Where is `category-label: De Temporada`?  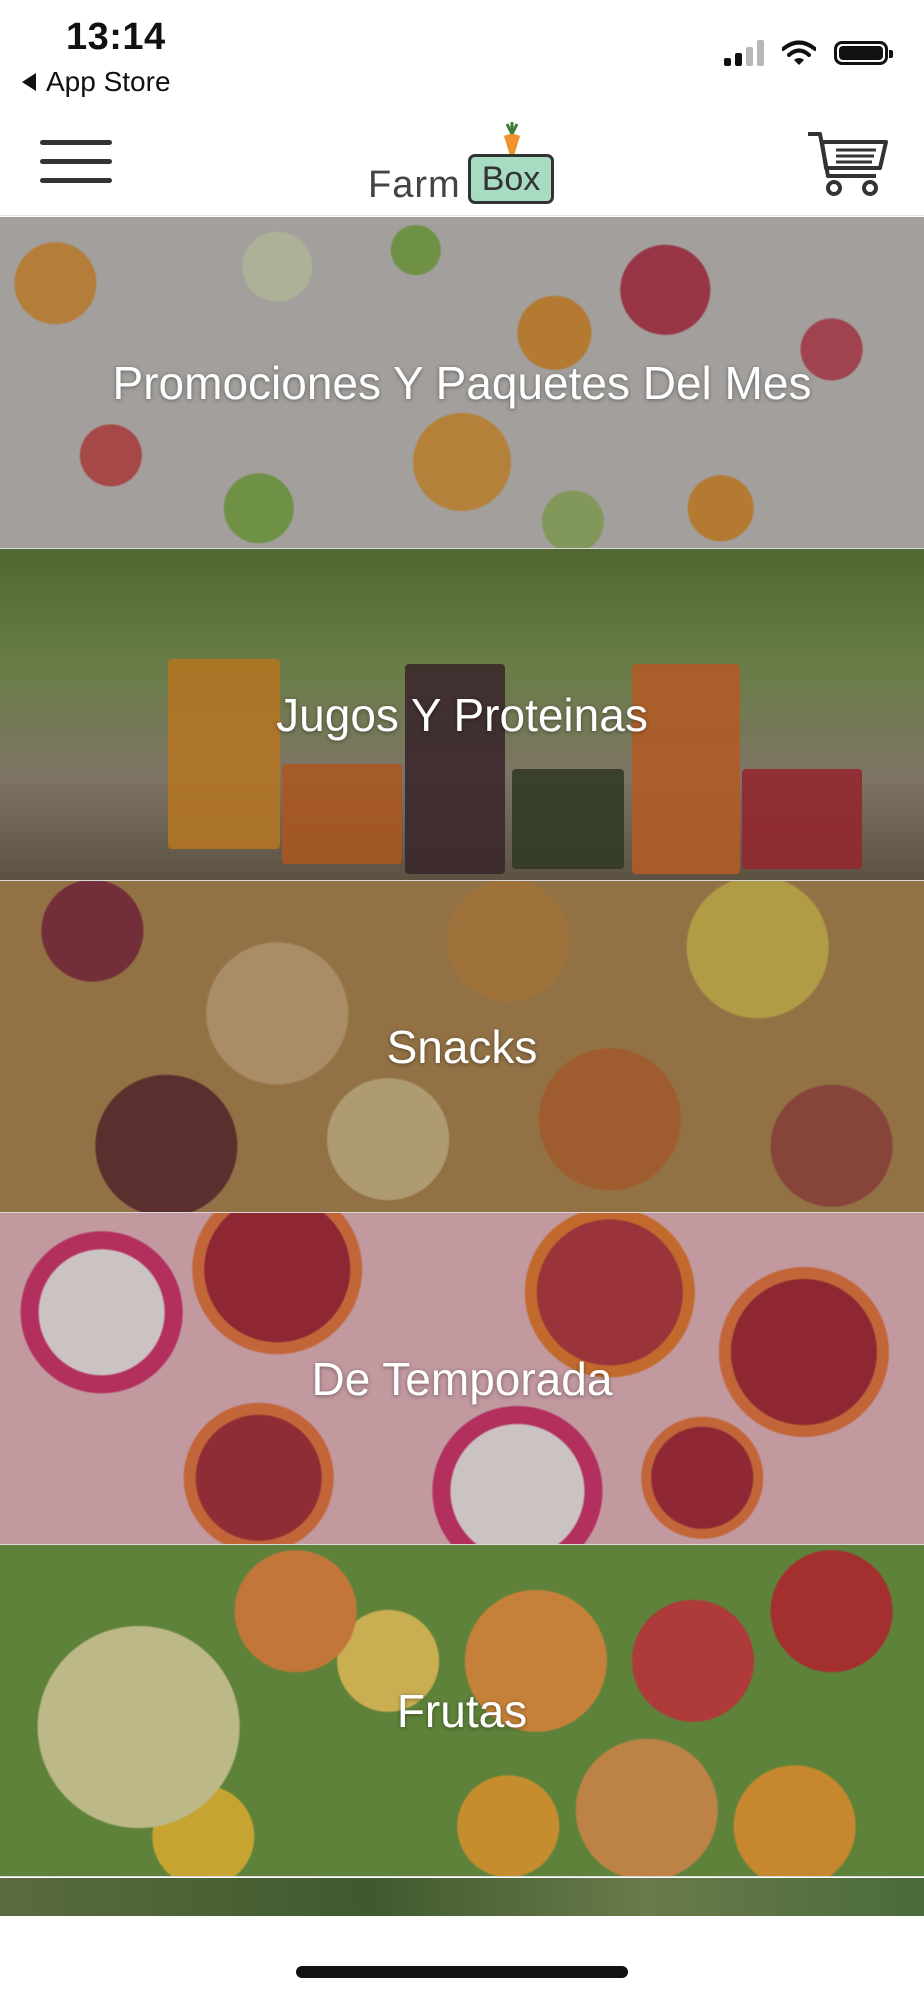
category-label: De Temporada is located at coordinates (462, 1378).